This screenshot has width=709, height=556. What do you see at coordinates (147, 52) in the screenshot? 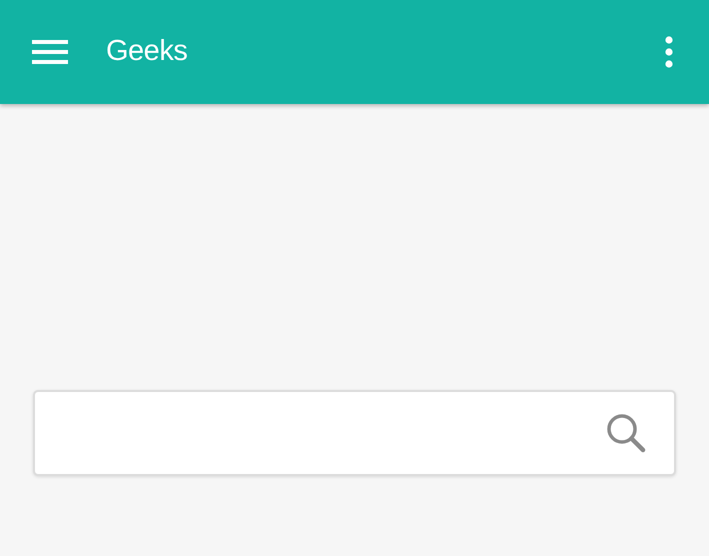
I see `app-title: Geeks` at bounding box center [147, 52].